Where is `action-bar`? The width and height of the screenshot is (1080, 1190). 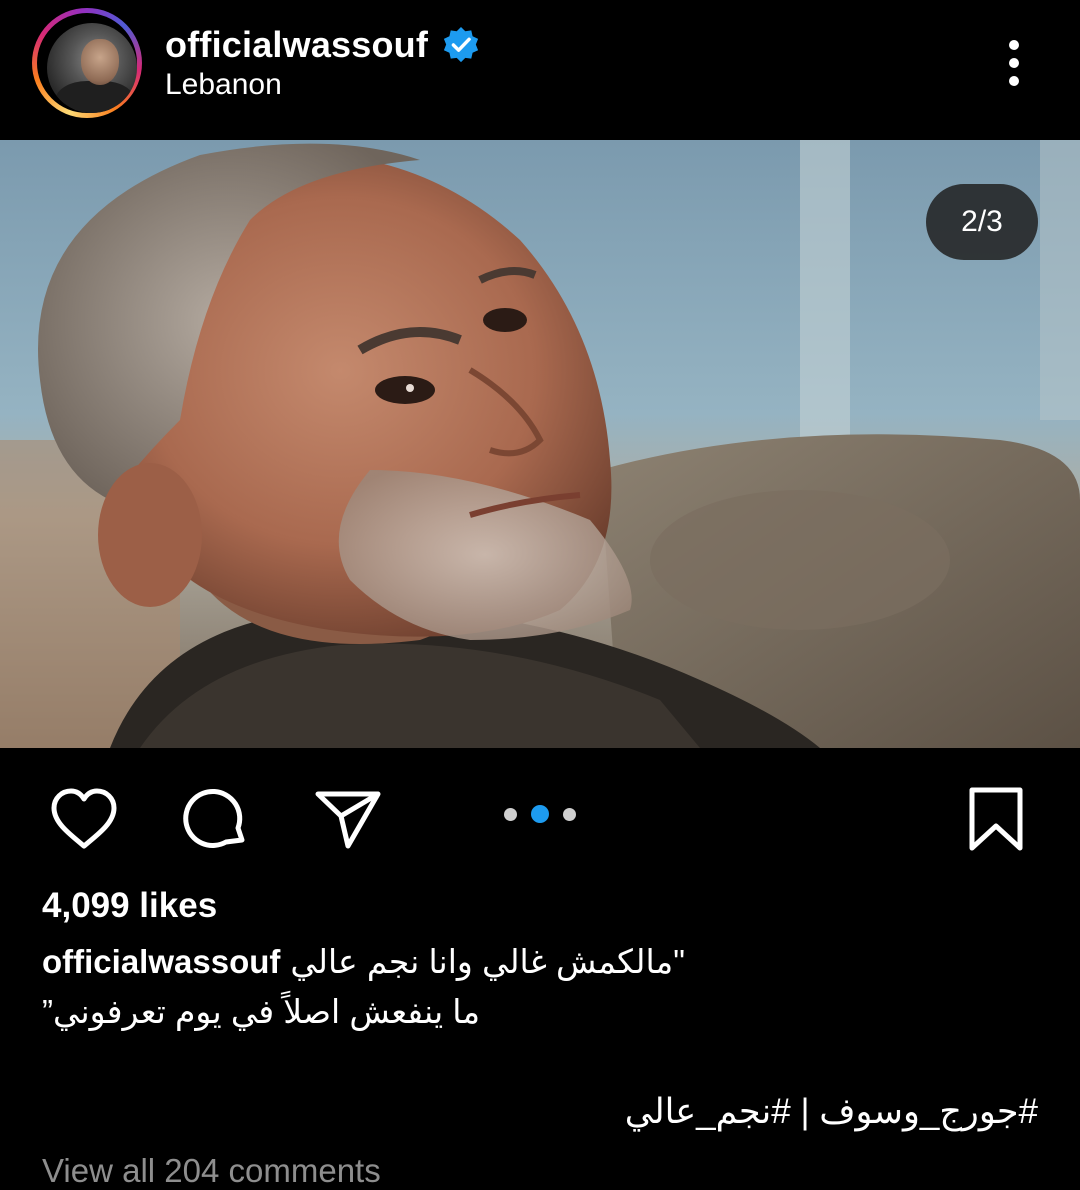
action-bar is located at coordinates (540, 813).